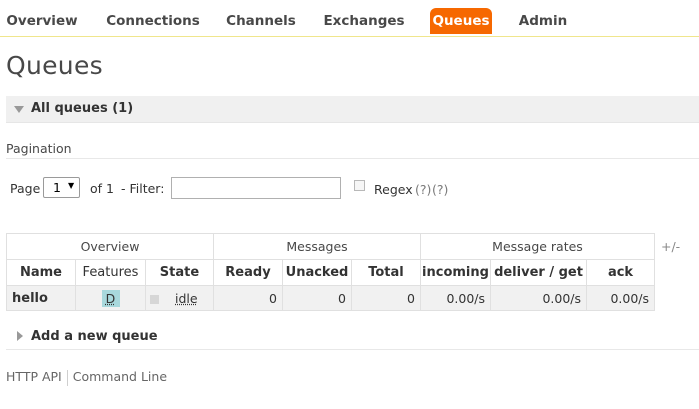 The image size is (699, 409). What do you see at coordinates (110, 246) in the screenshot?
I see `group-header-overview: Overview` at bounding box center [110, 246].